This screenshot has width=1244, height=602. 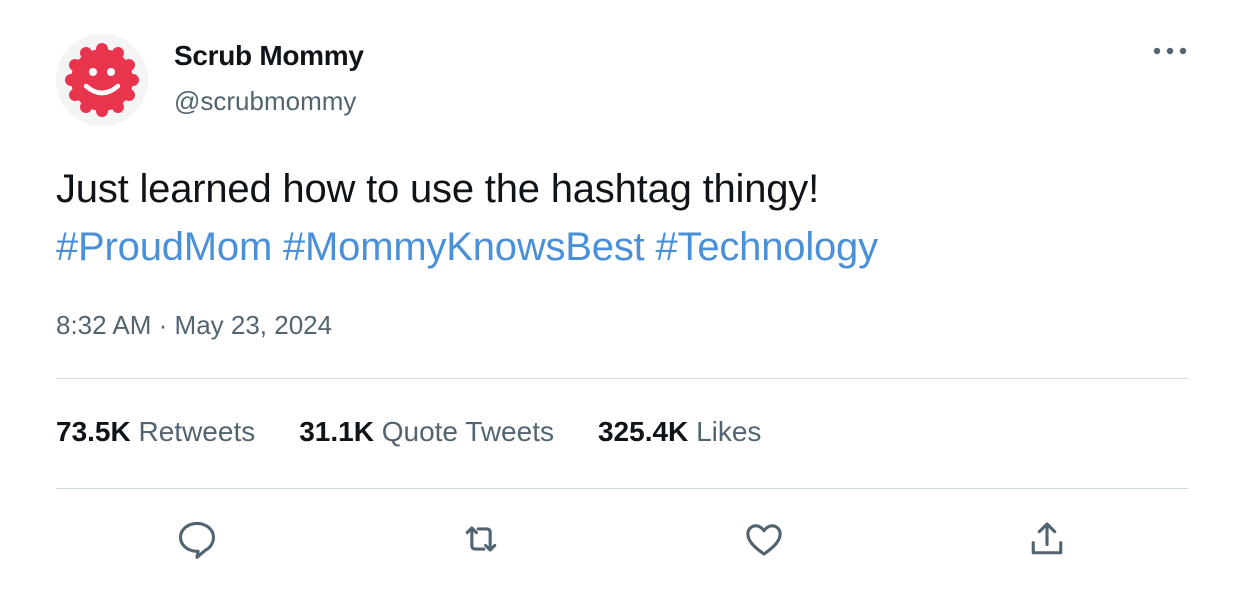 I want to click on share-icon, so click(x=1047, y=538).